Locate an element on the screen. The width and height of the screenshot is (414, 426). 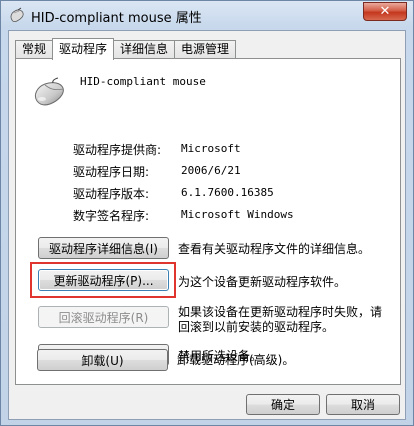
close-button: ✕ is located at coordinates (385, 11).